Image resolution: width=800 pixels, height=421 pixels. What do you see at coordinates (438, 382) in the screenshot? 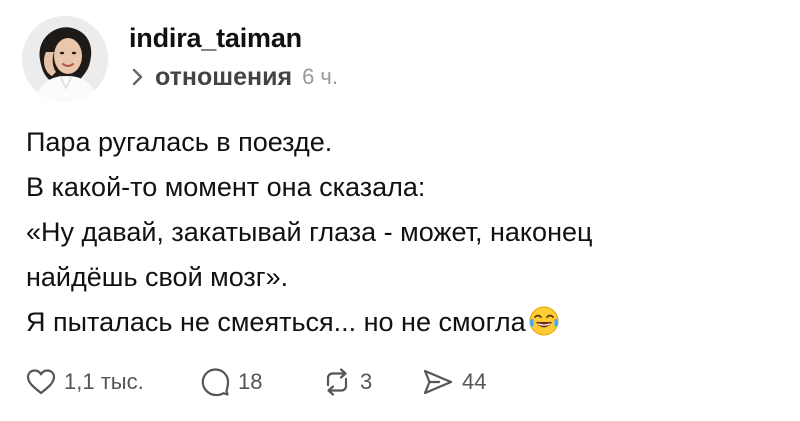
I see `send-arrow-icon` at bounding box center [438, 382].